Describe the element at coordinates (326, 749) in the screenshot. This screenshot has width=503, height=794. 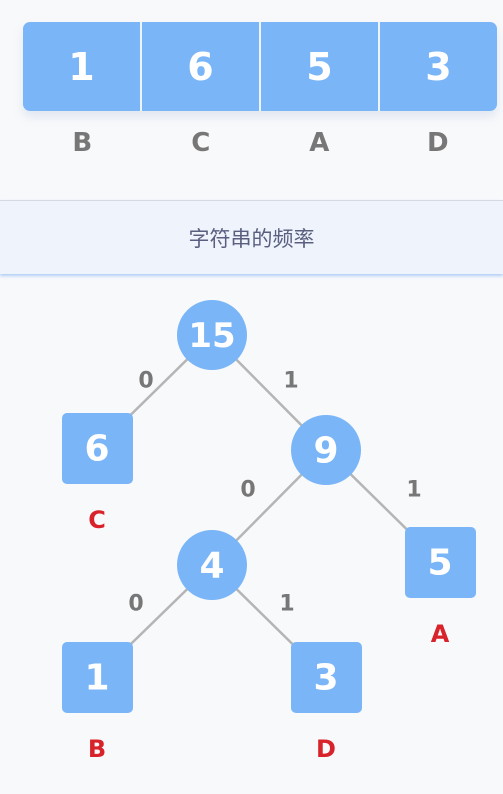
I see `leaf-char-label: D` at that location.